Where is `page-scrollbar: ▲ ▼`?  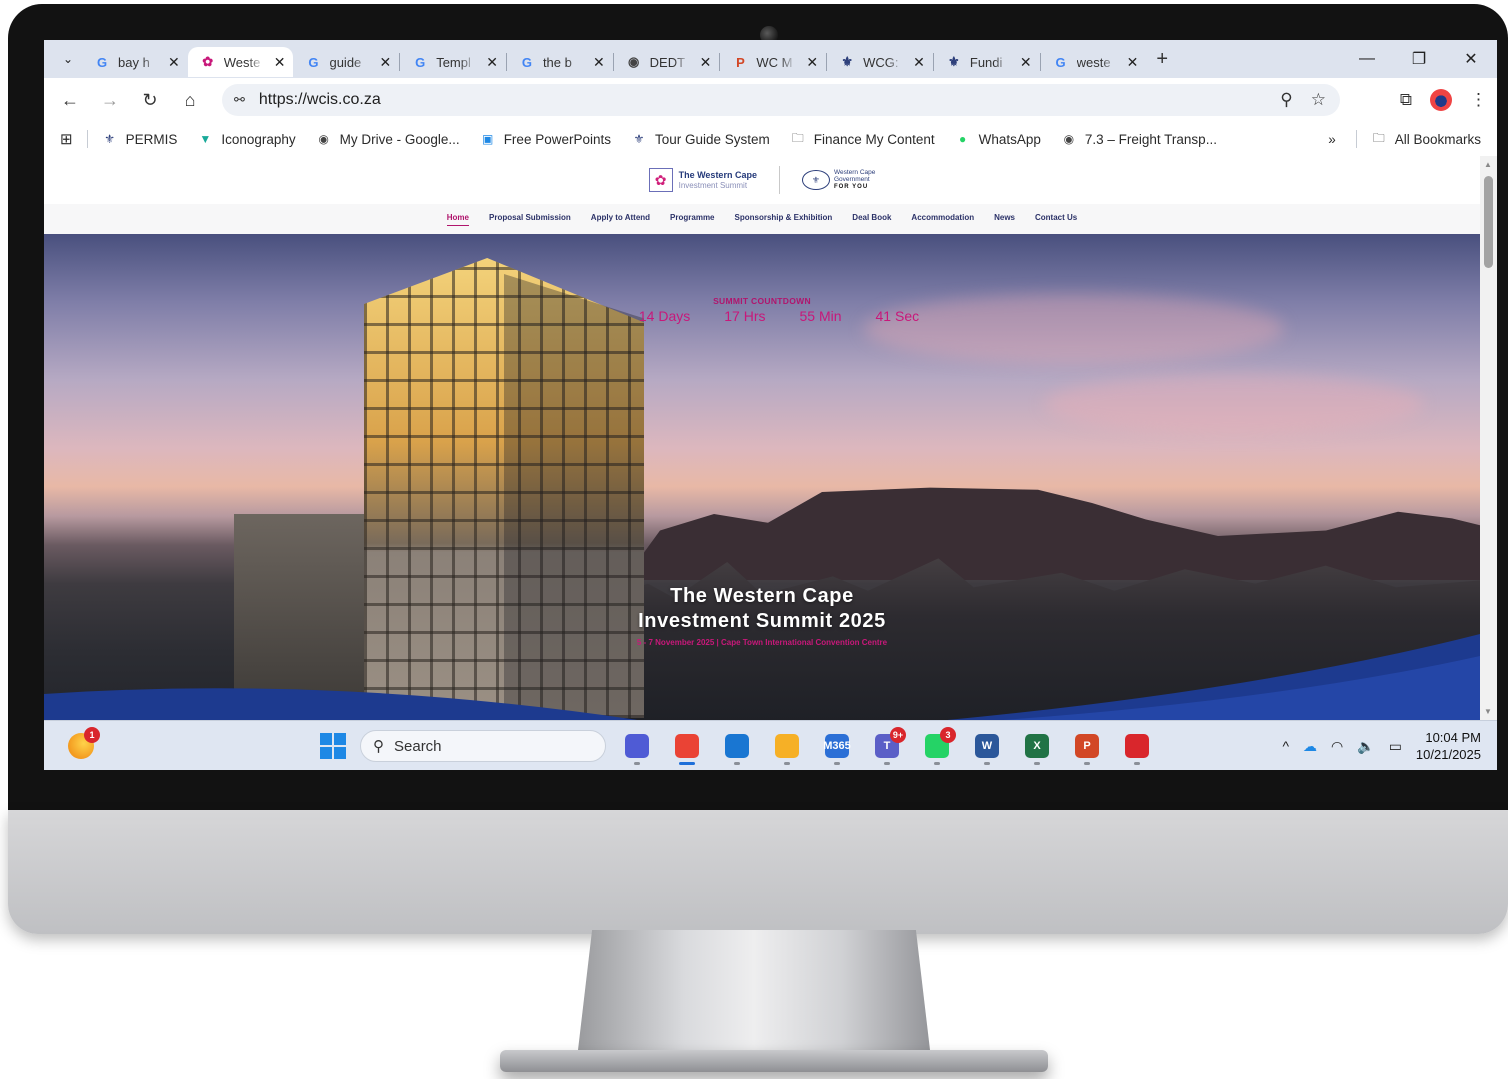 page-scrollbar: ▲ ▼ is located at coordinates (1488, 438).